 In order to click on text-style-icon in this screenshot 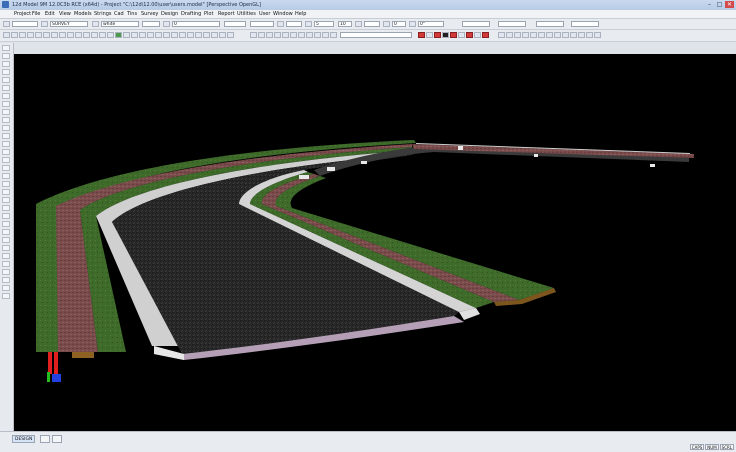, I will do `click(308, 24)`.